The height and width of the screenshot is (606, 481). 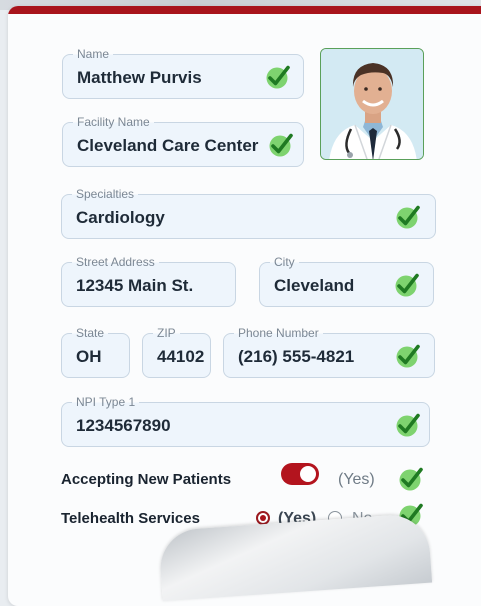 I want to click on phone-number-value: (216) 555-4821, so click(x=296, y=356).